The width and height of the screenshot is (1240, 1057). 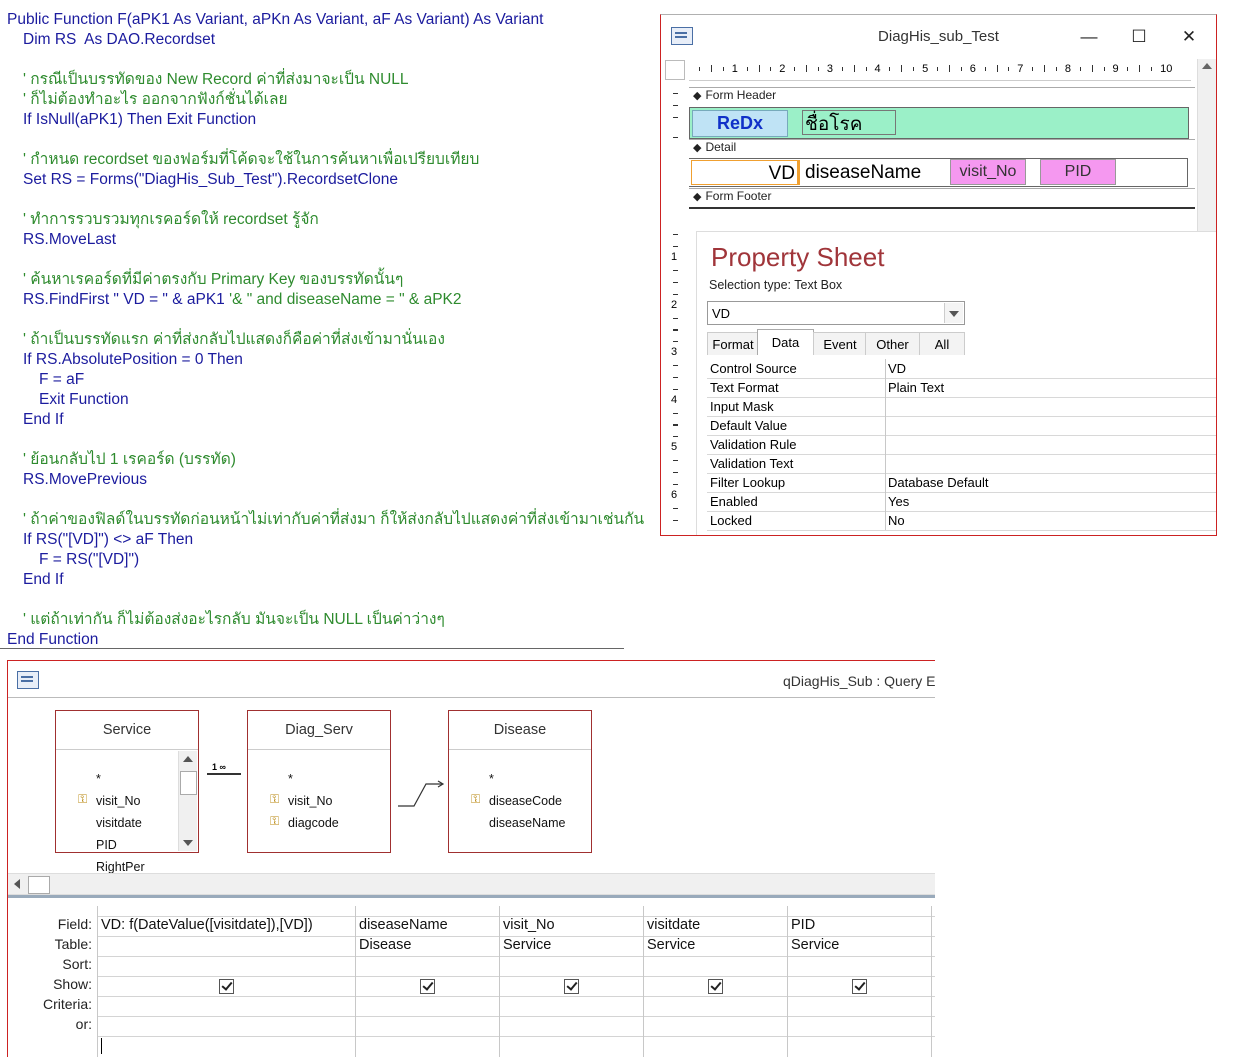 I want to click on property-row: Enabled Yes, so click(x=961, y=502).